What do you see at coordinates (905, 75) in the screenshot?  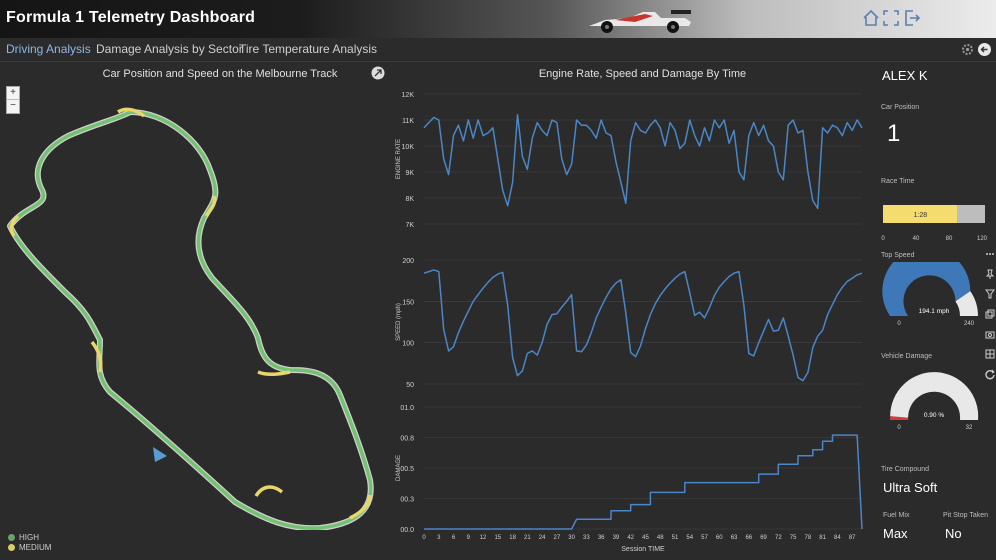 I see `driver-name: ALEX K` at bounding box center [905, 75].